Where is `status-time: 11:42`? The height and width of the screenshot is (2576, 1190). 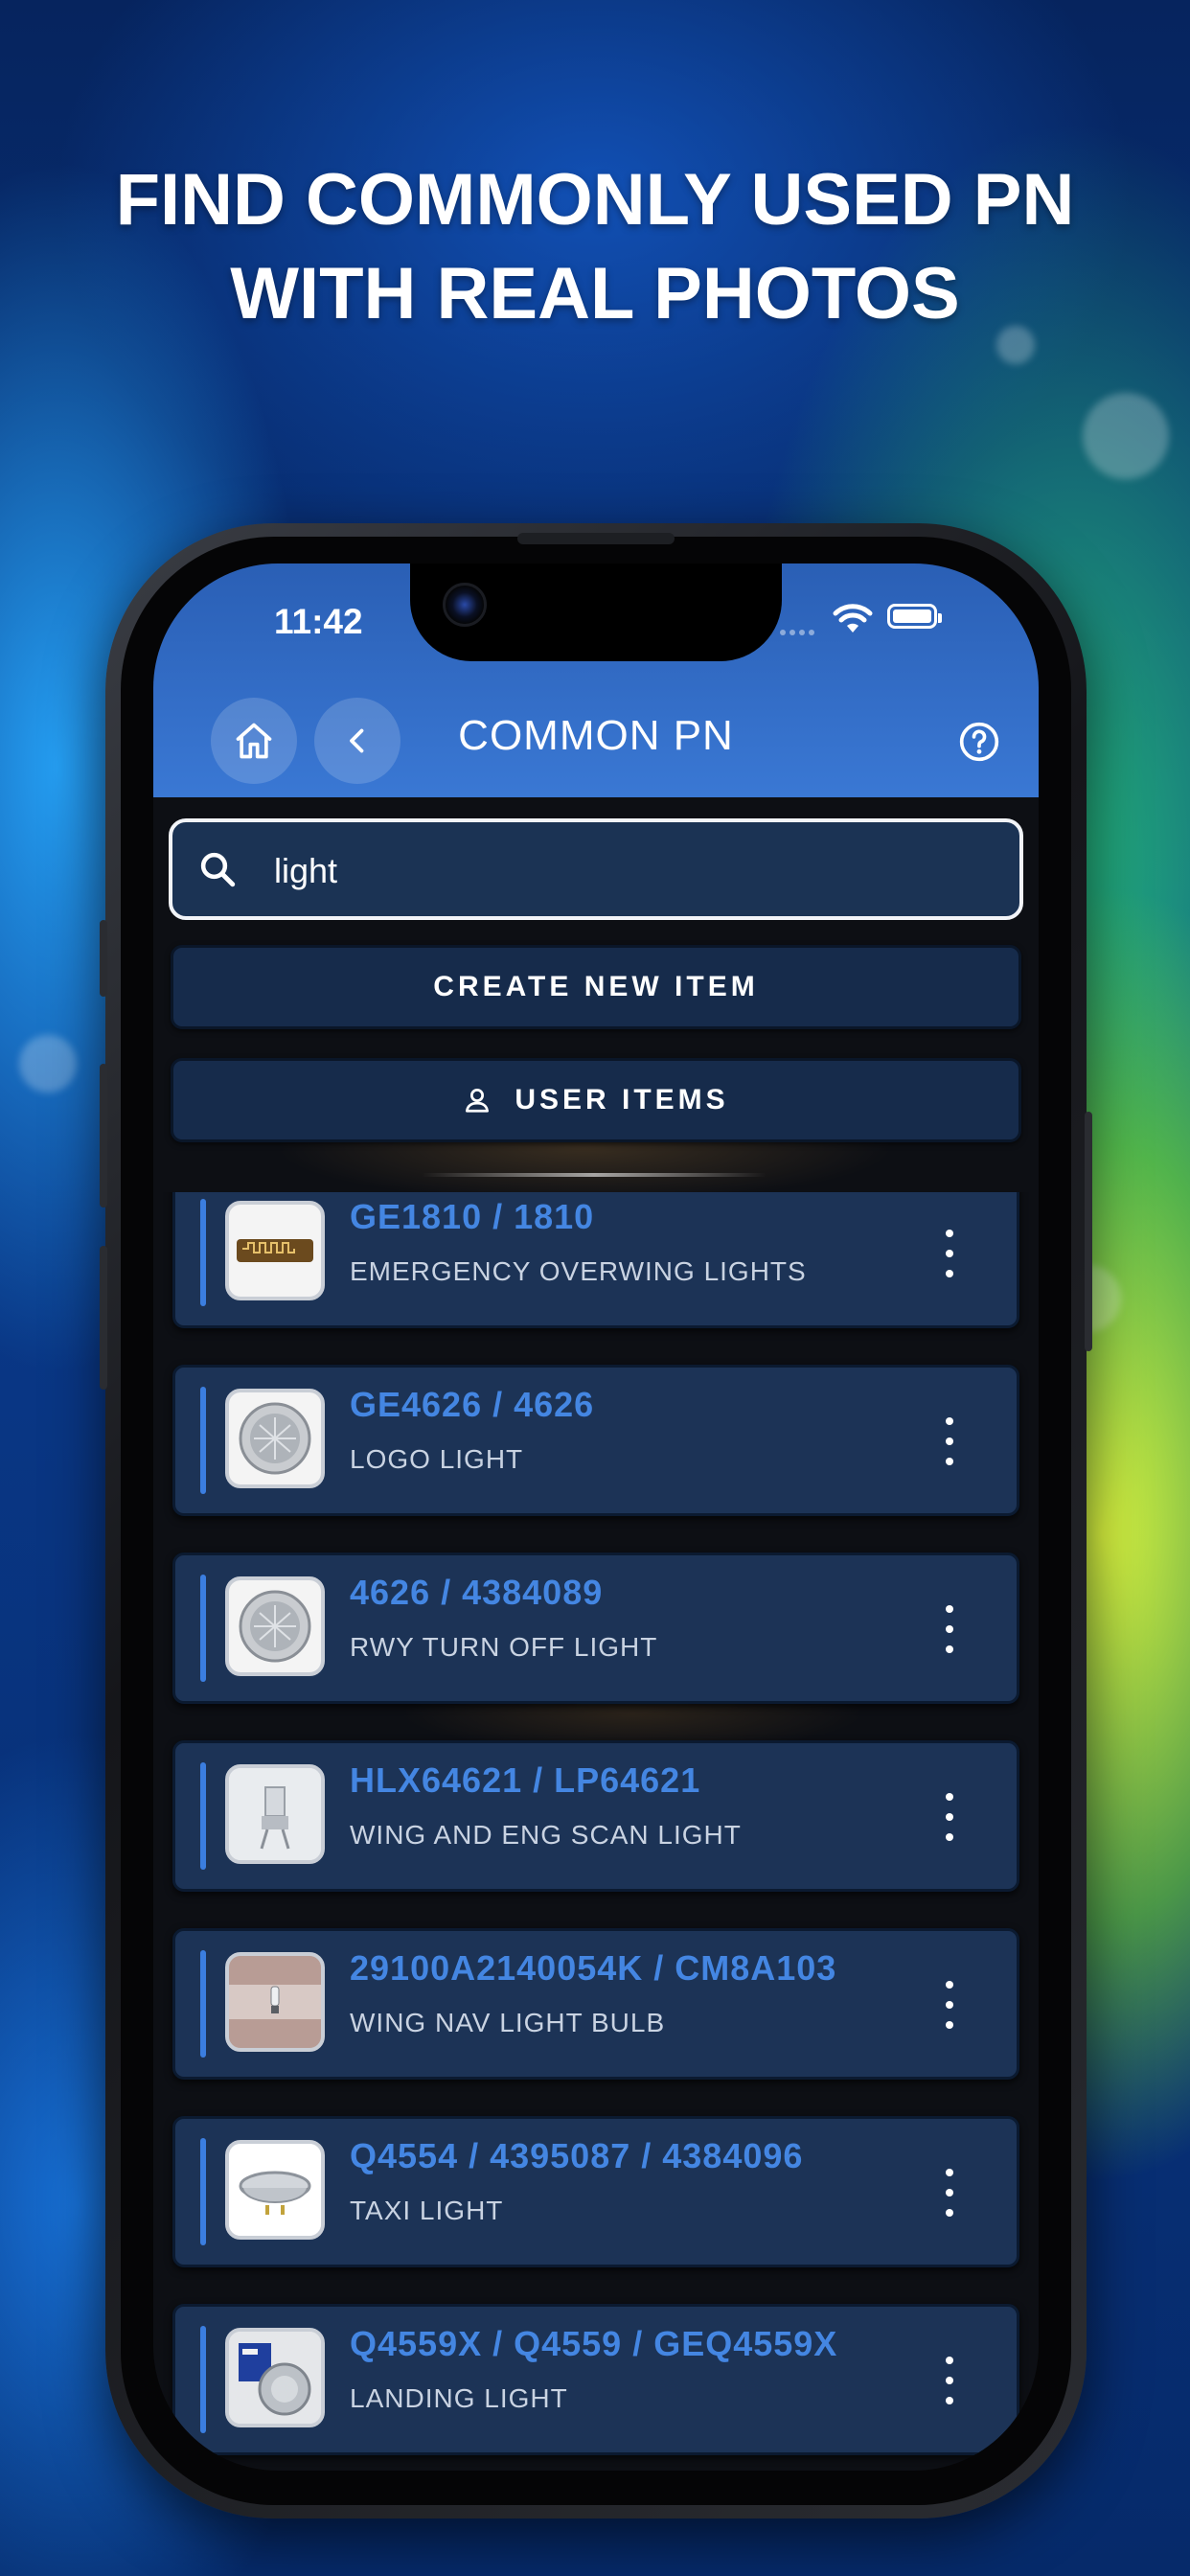
status-time: 11:42 is located at coordinates (319, 621).